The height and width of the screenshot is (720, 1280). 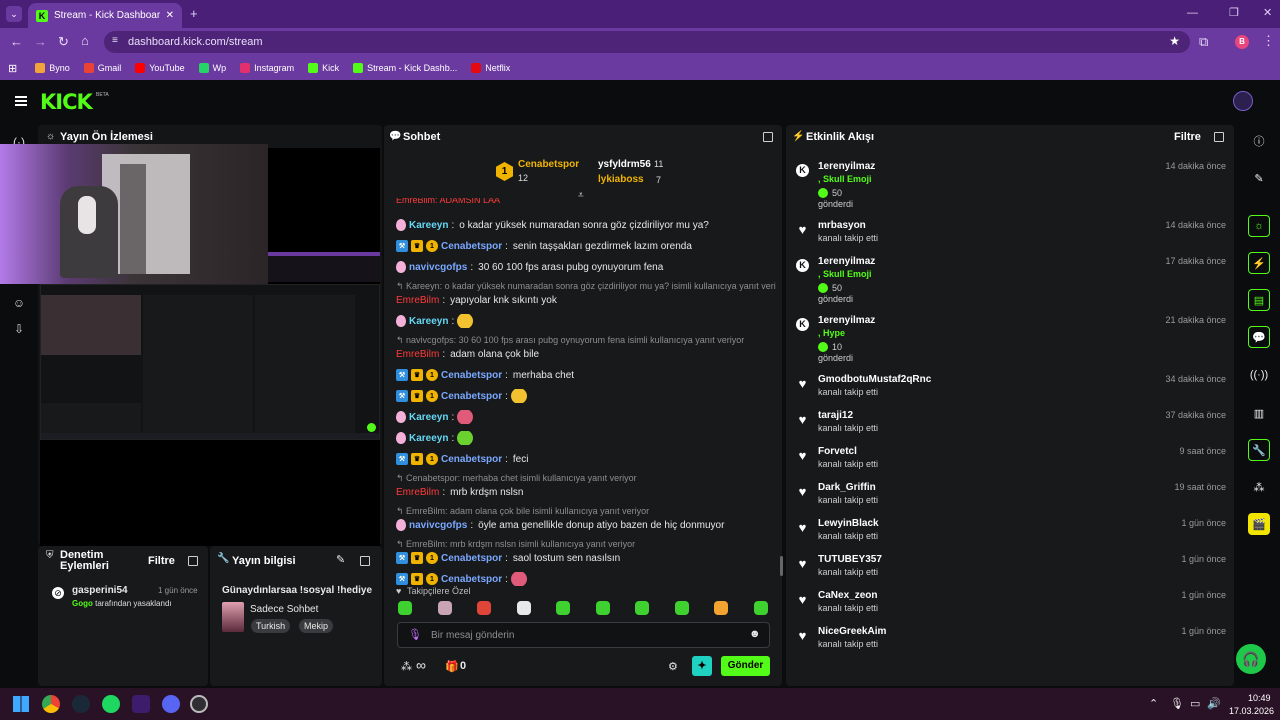 I want to click on window-close-button: ✕, so click(x=1267, y=12).